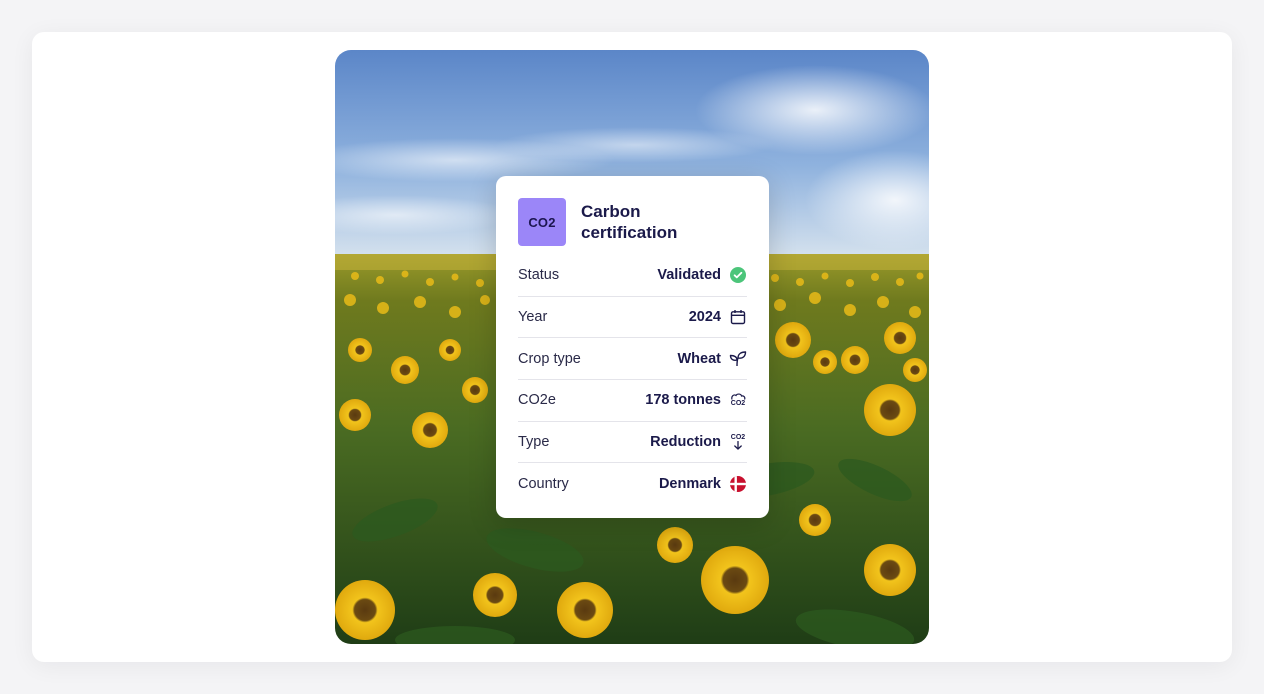 The width and height of the screenshot is (1264, 694). I want to click on row-label: Status, so click(539, 275).